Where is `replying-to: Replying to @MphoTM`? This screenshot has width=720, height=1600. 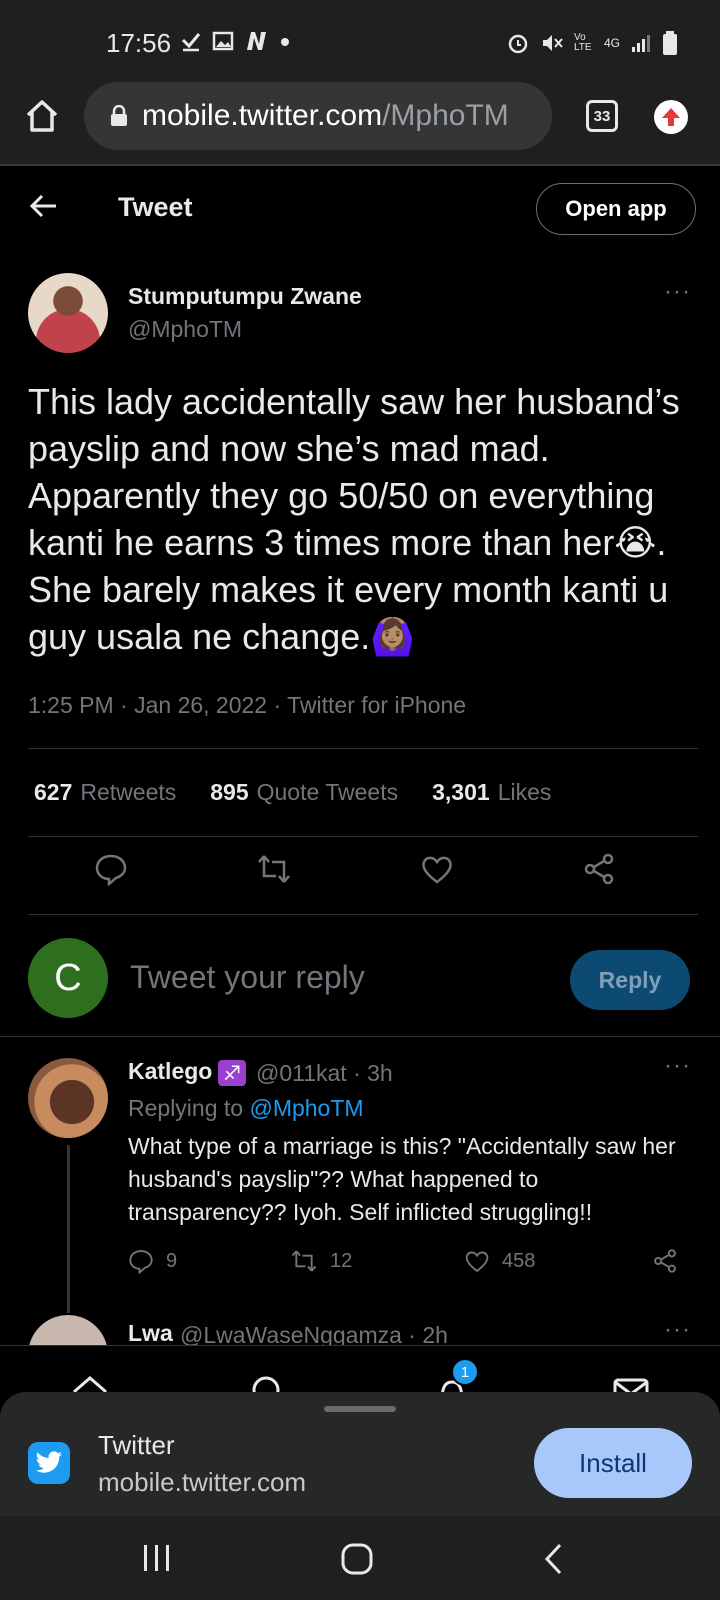
replying-to: Replying to @MphoTM is located at coordinates (246, 1108).